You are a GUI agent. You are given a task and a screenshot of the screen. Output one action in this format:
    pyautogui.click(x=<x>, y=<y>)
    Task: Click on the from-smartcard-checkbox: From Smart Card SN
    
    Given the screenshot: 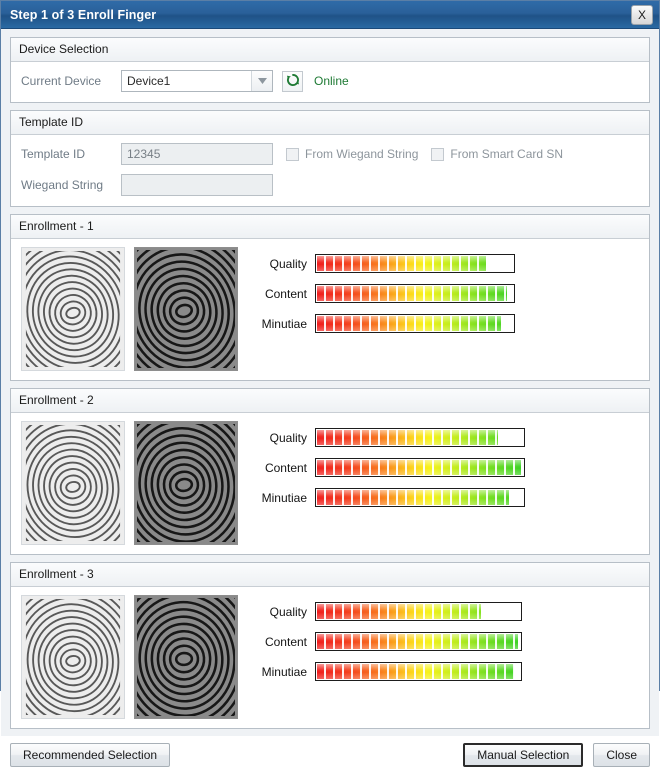 What is the action you would take?
    pyautogui.click(x=497, y=154)
    